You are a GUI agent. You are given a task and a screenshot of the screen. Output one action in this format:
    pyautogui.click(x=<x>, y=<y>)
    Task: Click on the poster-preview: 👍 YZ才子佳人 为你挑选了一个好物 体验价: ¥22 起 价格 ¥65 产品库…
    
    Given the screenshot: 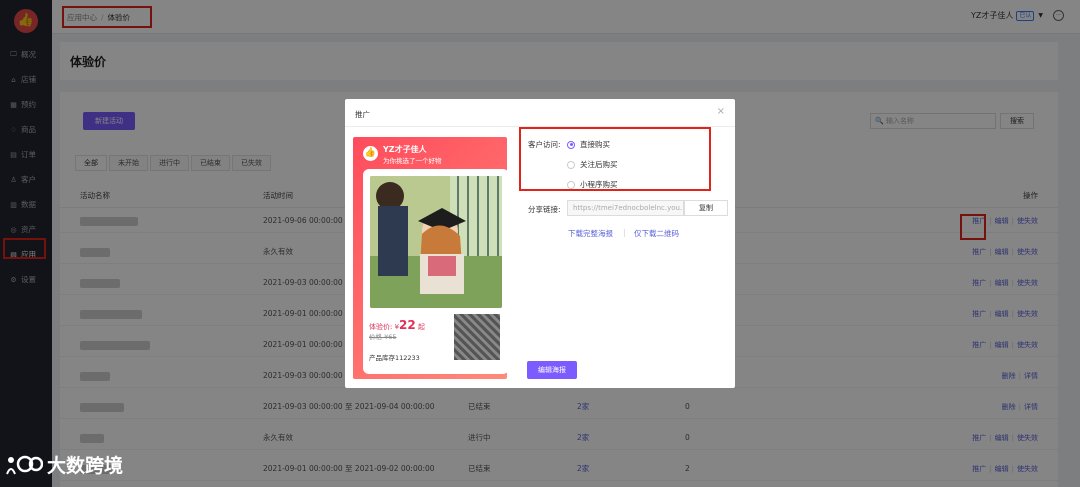 What is the action you would take?
    pyautogui.click(x=430, y=258)
    